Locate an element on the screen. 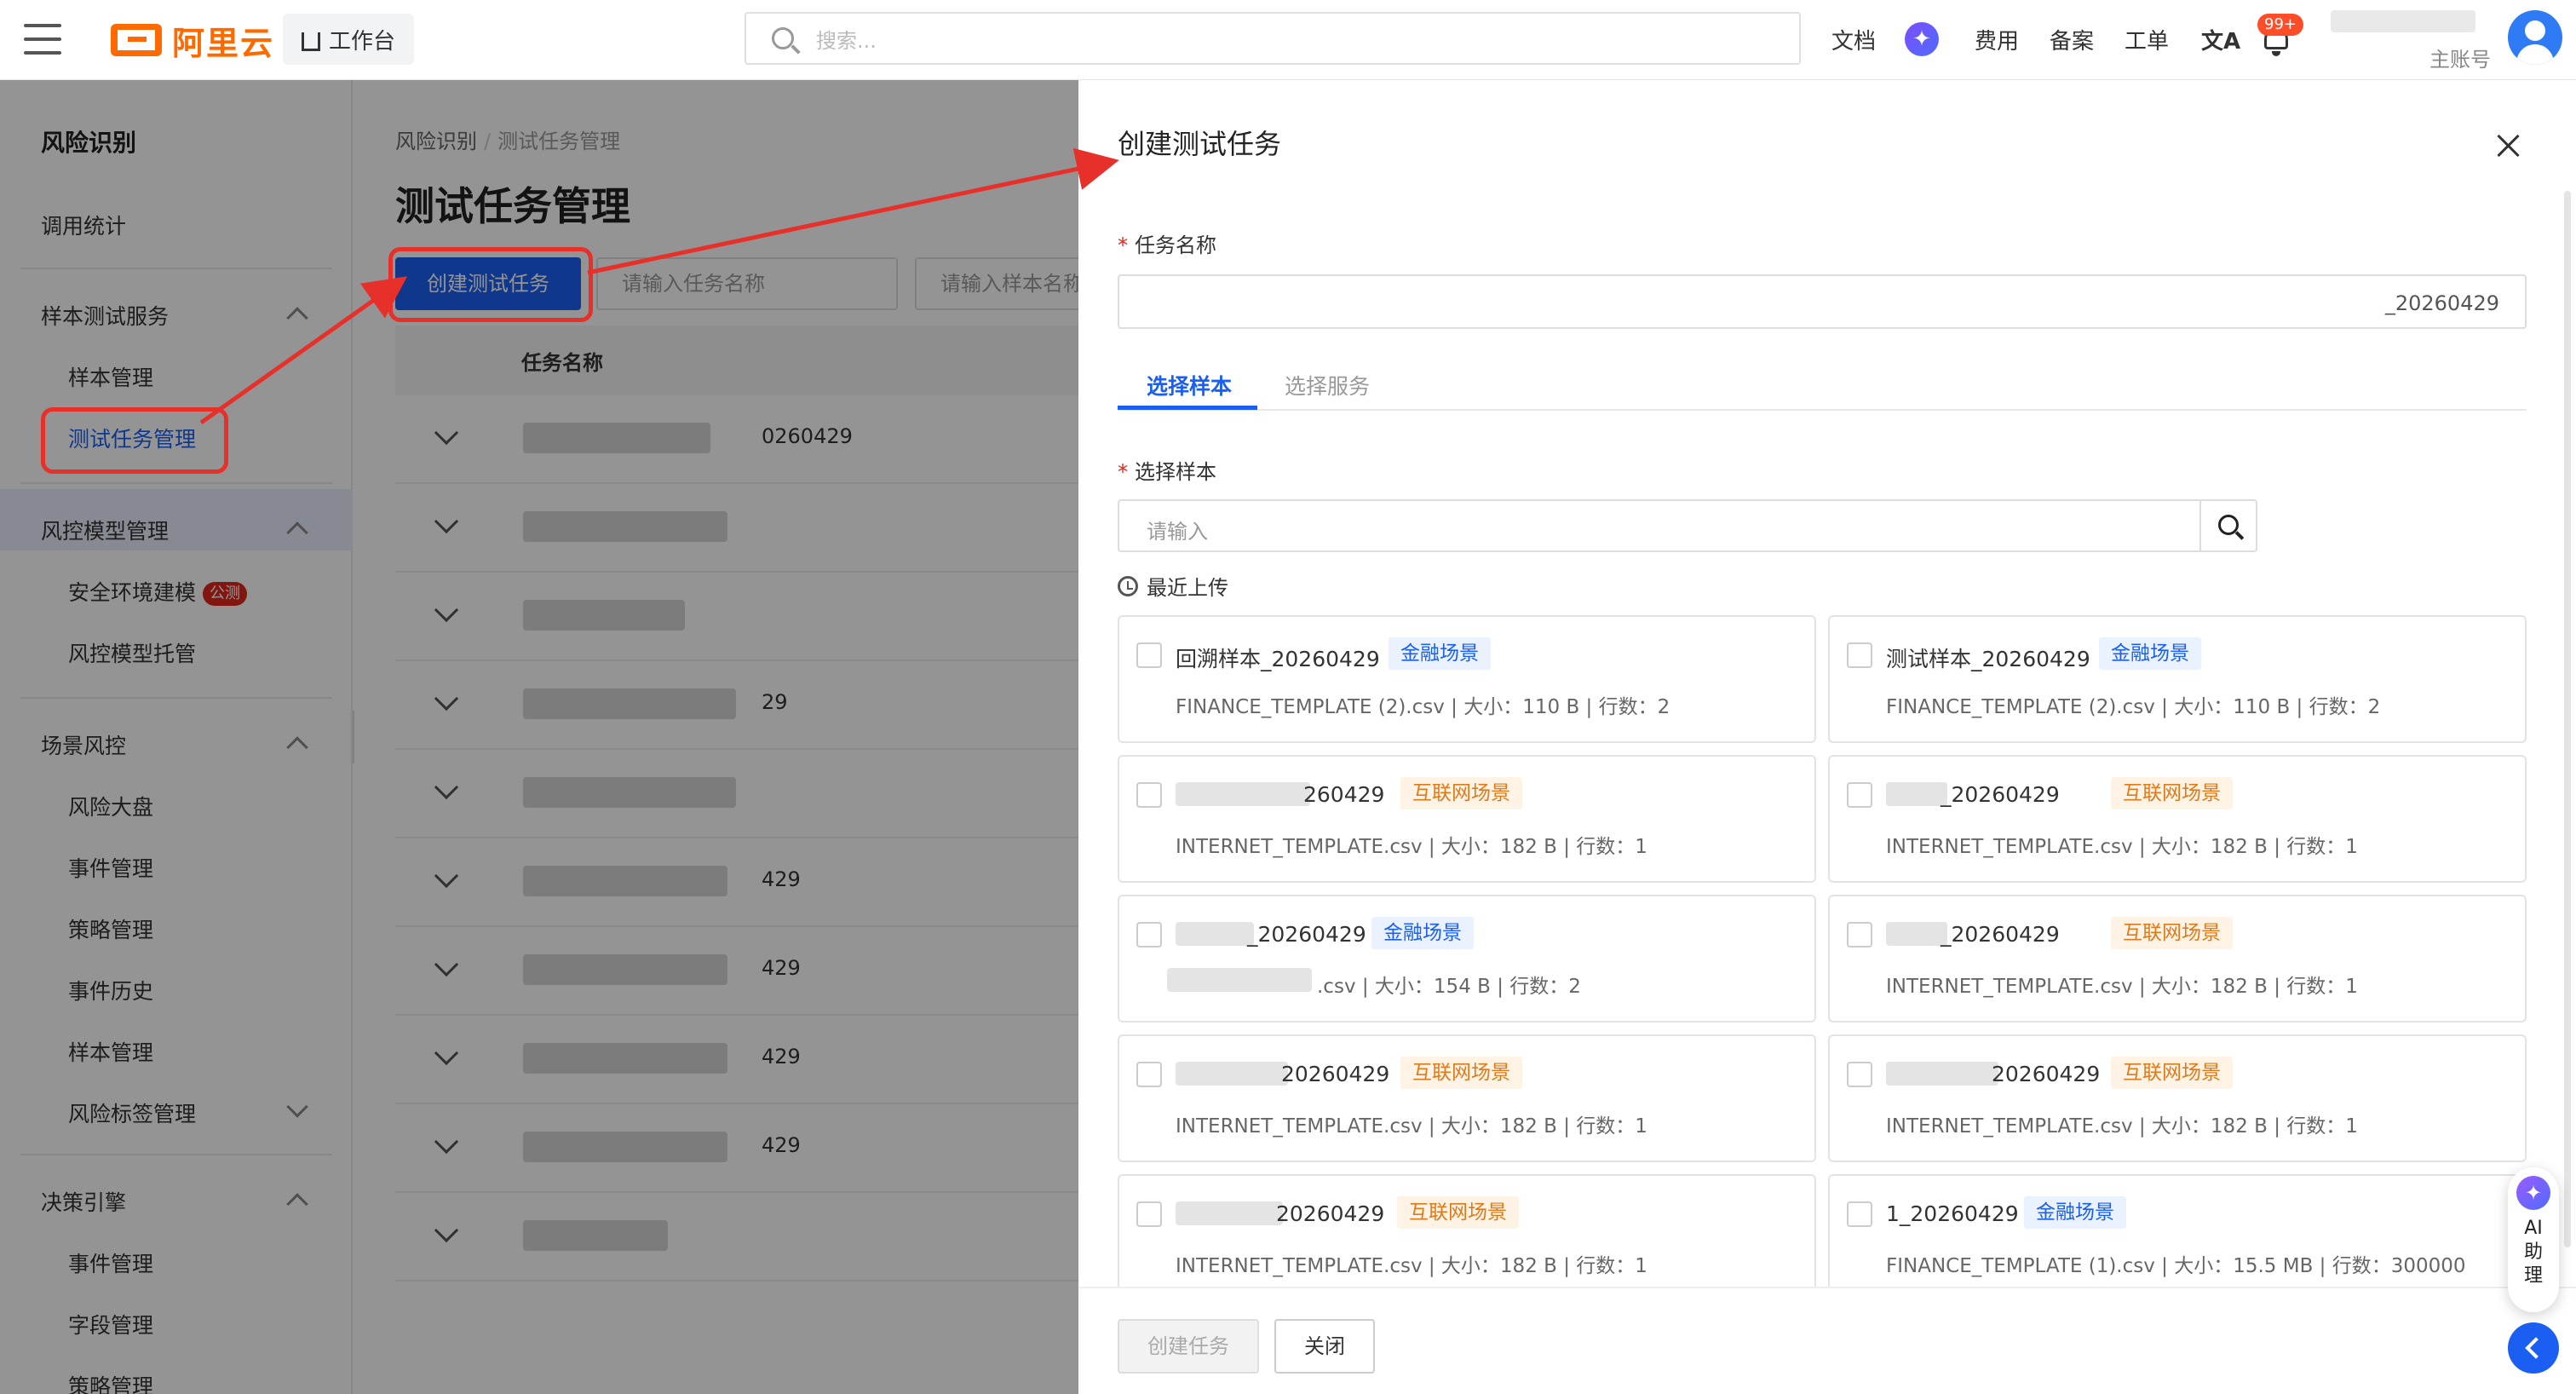  billing-link: 费用 is located at coordinates (1997, 39).